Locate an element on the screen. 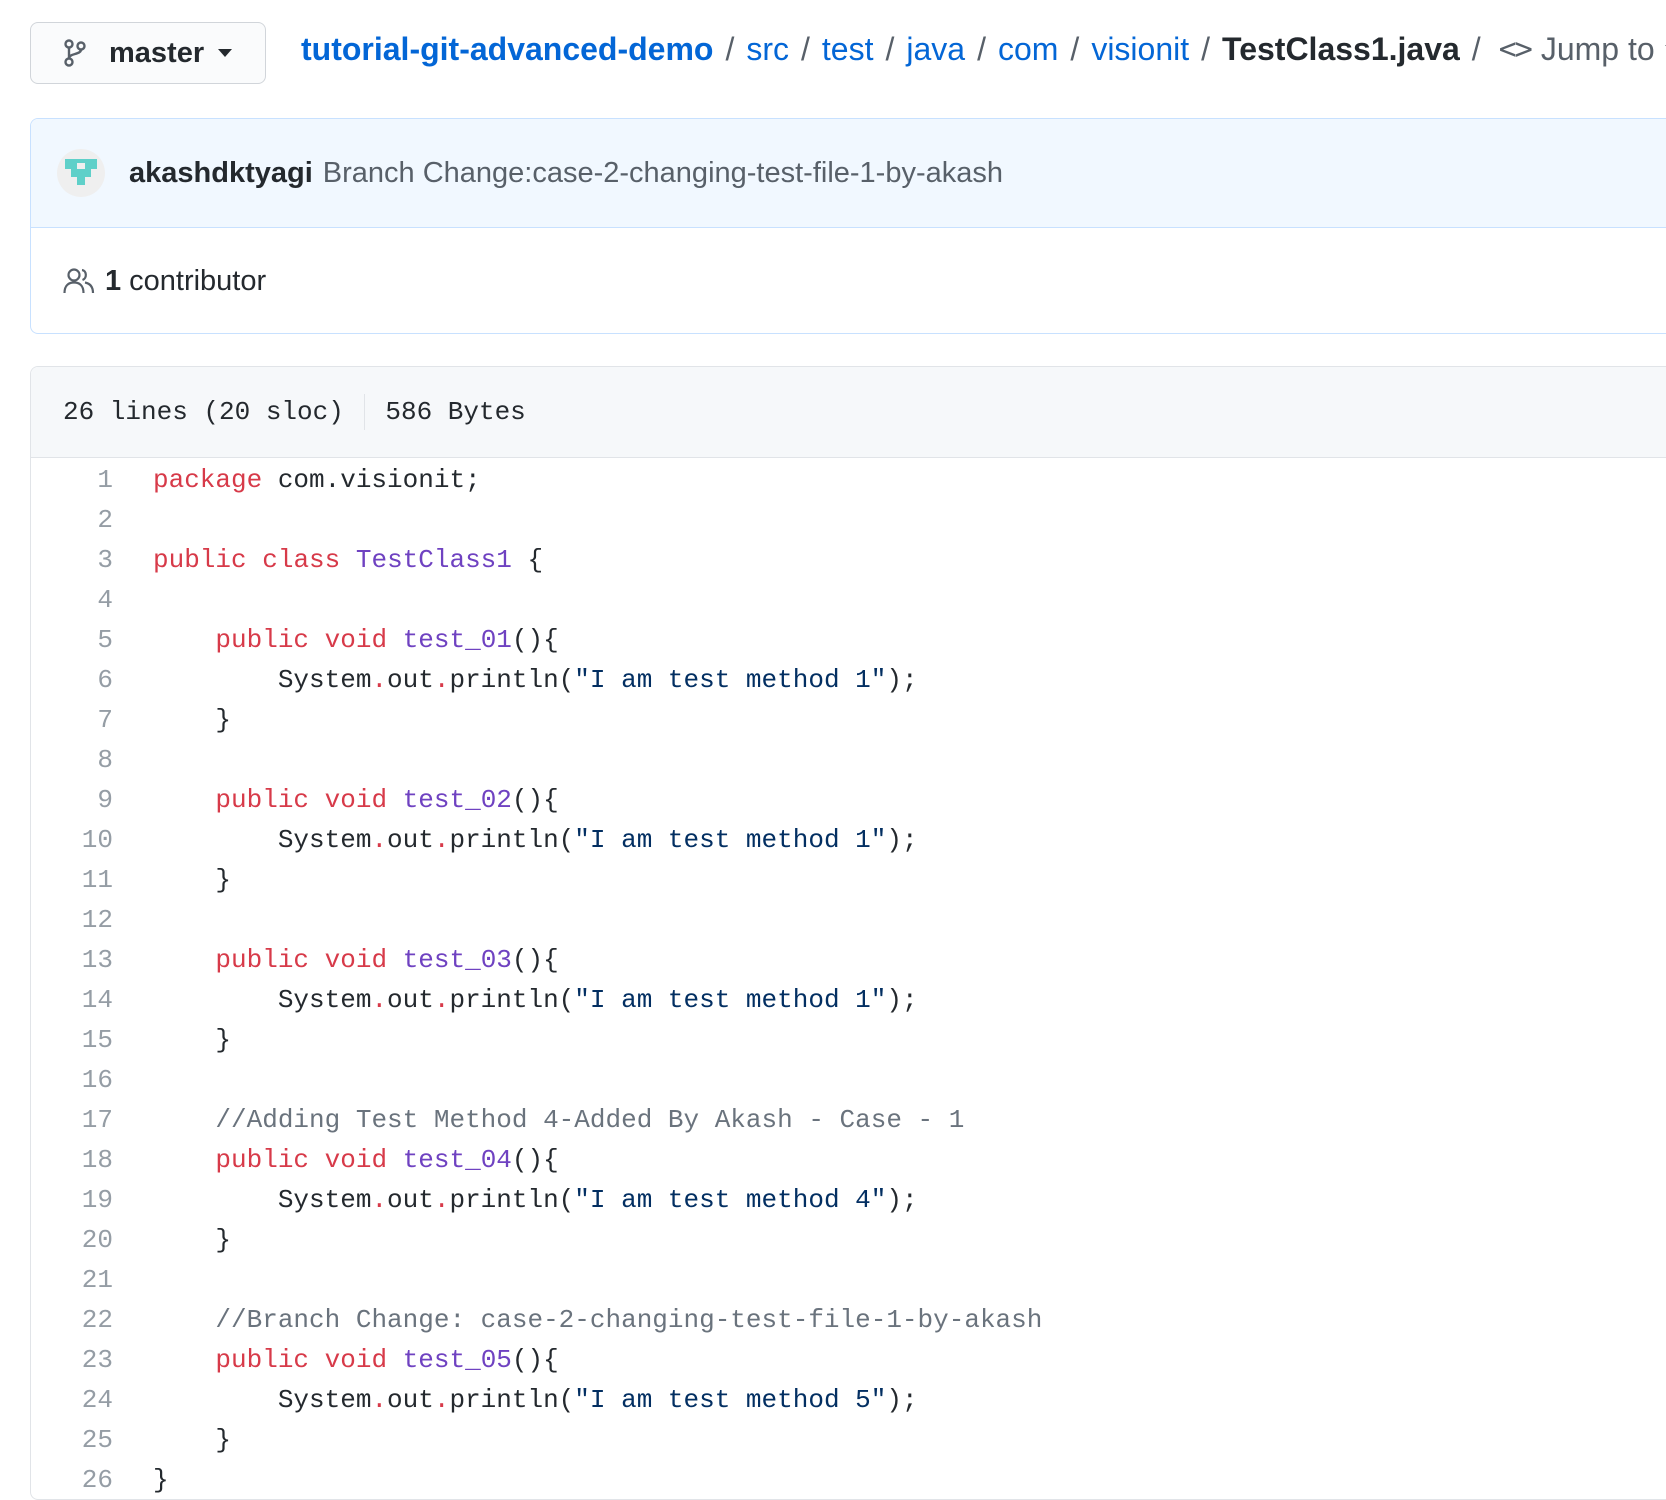 Image resolution: width=1666 pixels, height=1500 pixels. code-line: 11 } is located at coordinates (848, 880).